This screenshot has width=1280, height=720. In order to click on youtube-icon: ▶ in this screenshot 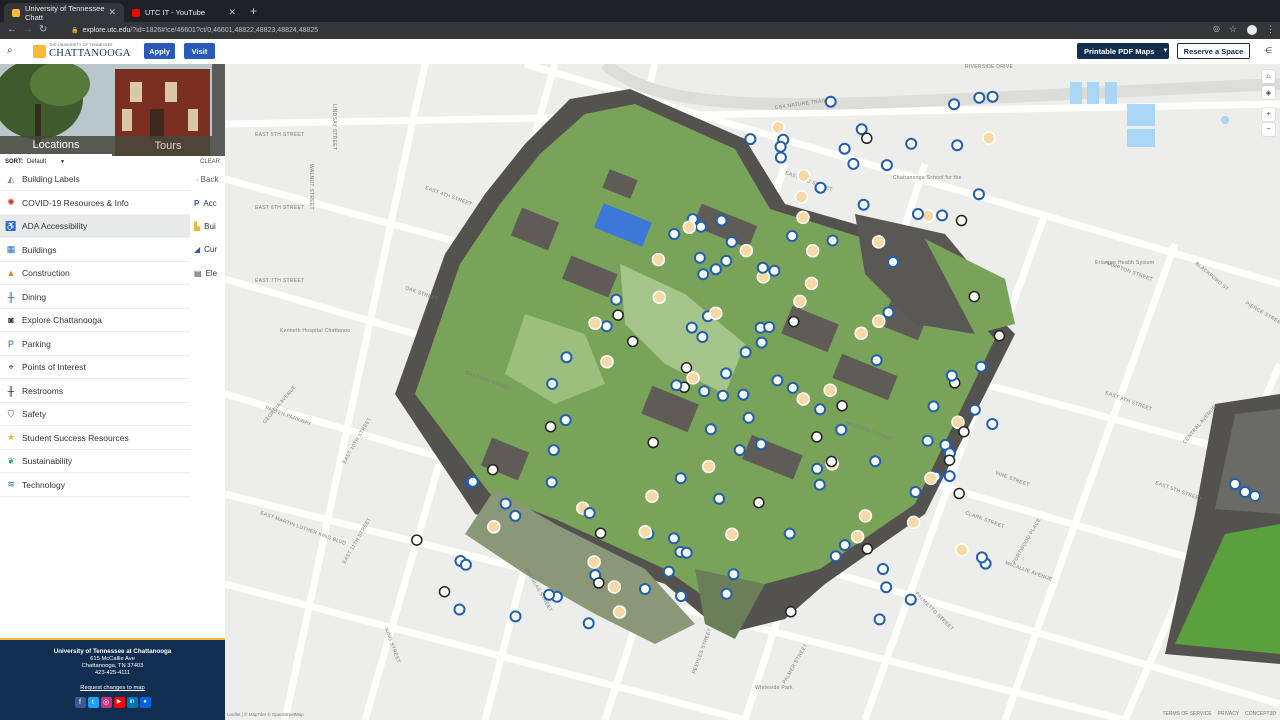, I will do `click(119, 702)`.